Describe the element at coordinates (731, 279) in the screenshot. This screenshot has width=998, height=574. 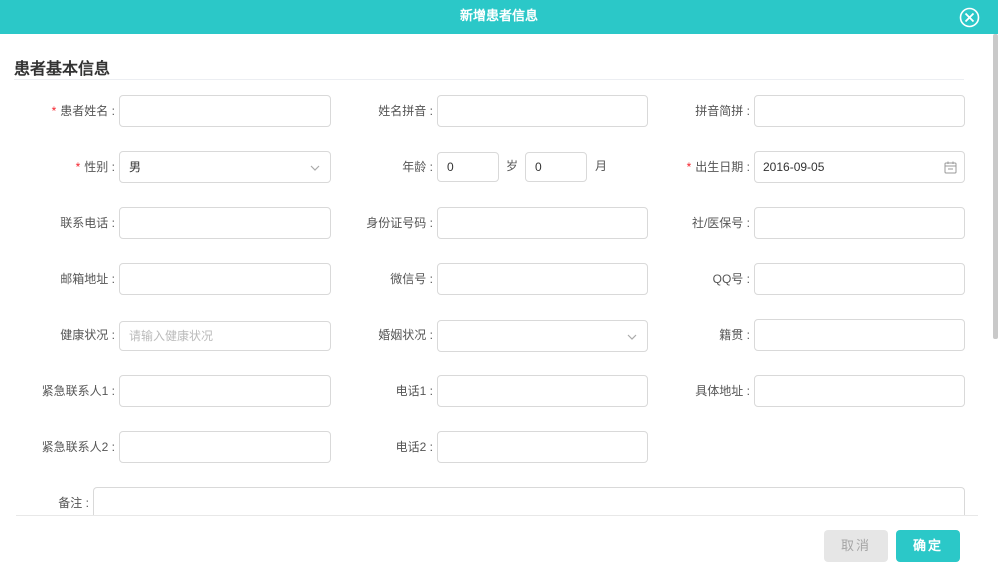
I see `qq-label: QQ号 :` at that location.